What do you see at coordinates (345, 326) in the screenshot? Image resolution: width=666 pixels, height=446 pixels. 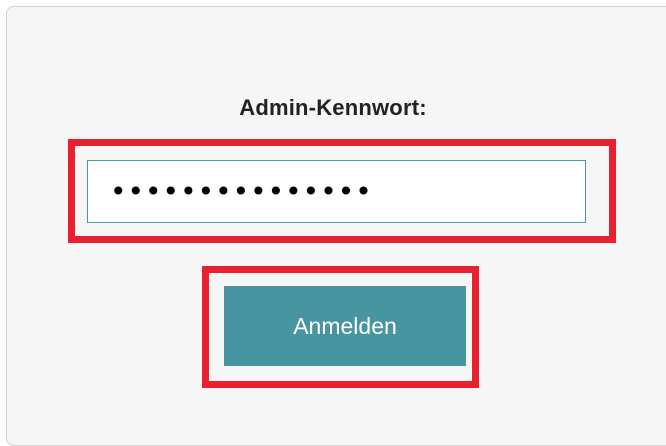 I see `login-button: Anmelden` at bounding box center [345, 326].